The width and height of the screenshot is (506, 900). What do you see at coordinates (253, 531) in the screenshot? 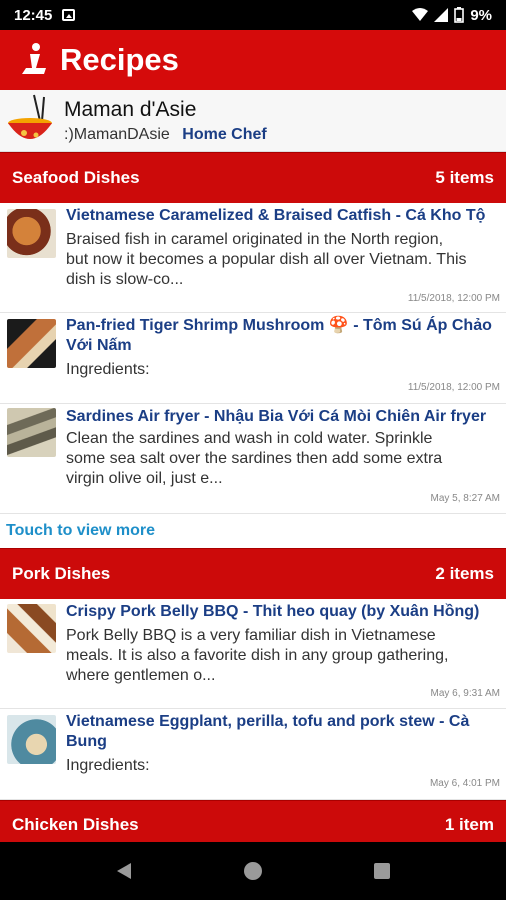
I see `view-more-link: Touch to view more` at bounding box center [253, 531].